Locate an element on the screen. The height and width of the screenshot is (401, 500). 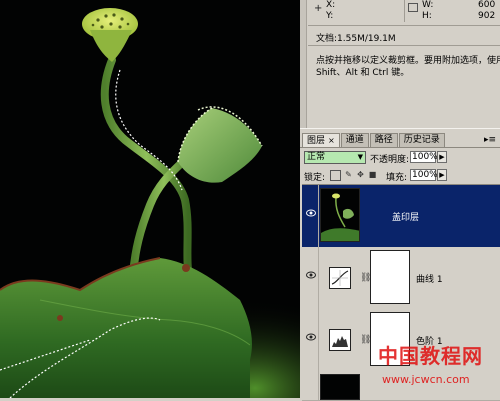
site-watermark: 中国教程网 www.jcwcn.com is located at coordinates (434, 369).